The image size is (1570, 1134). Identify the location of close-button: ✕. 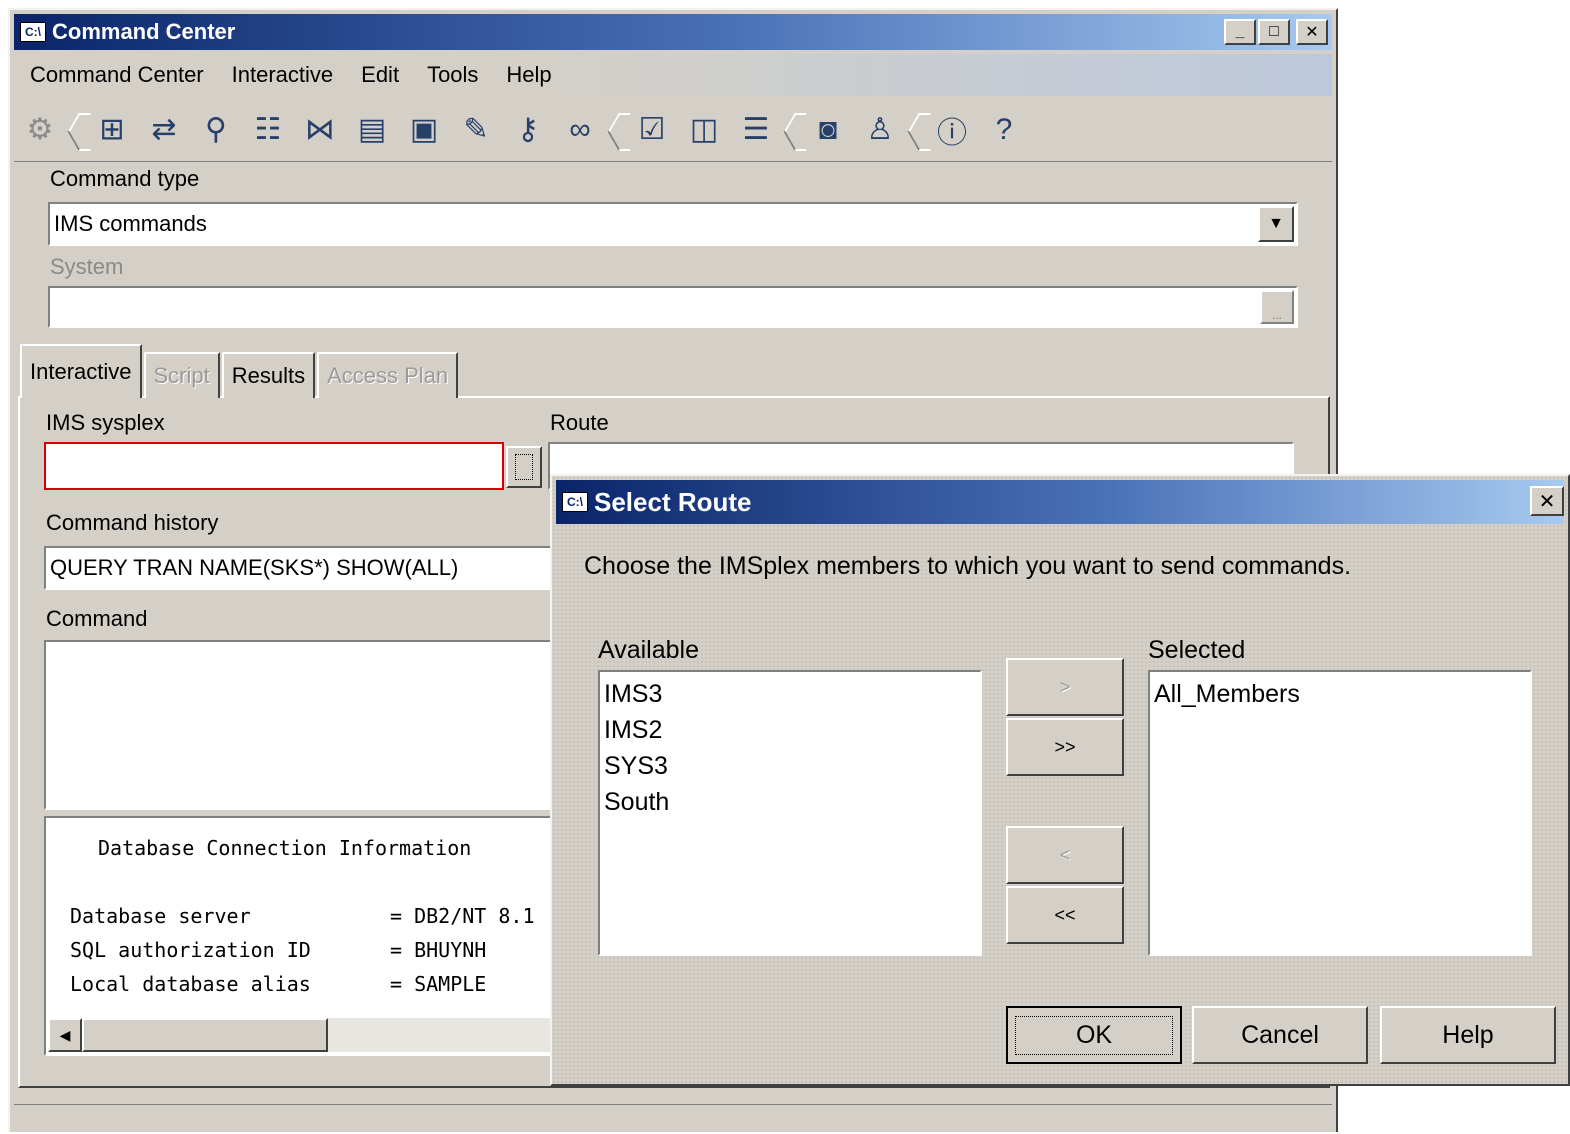
(1312, 32).